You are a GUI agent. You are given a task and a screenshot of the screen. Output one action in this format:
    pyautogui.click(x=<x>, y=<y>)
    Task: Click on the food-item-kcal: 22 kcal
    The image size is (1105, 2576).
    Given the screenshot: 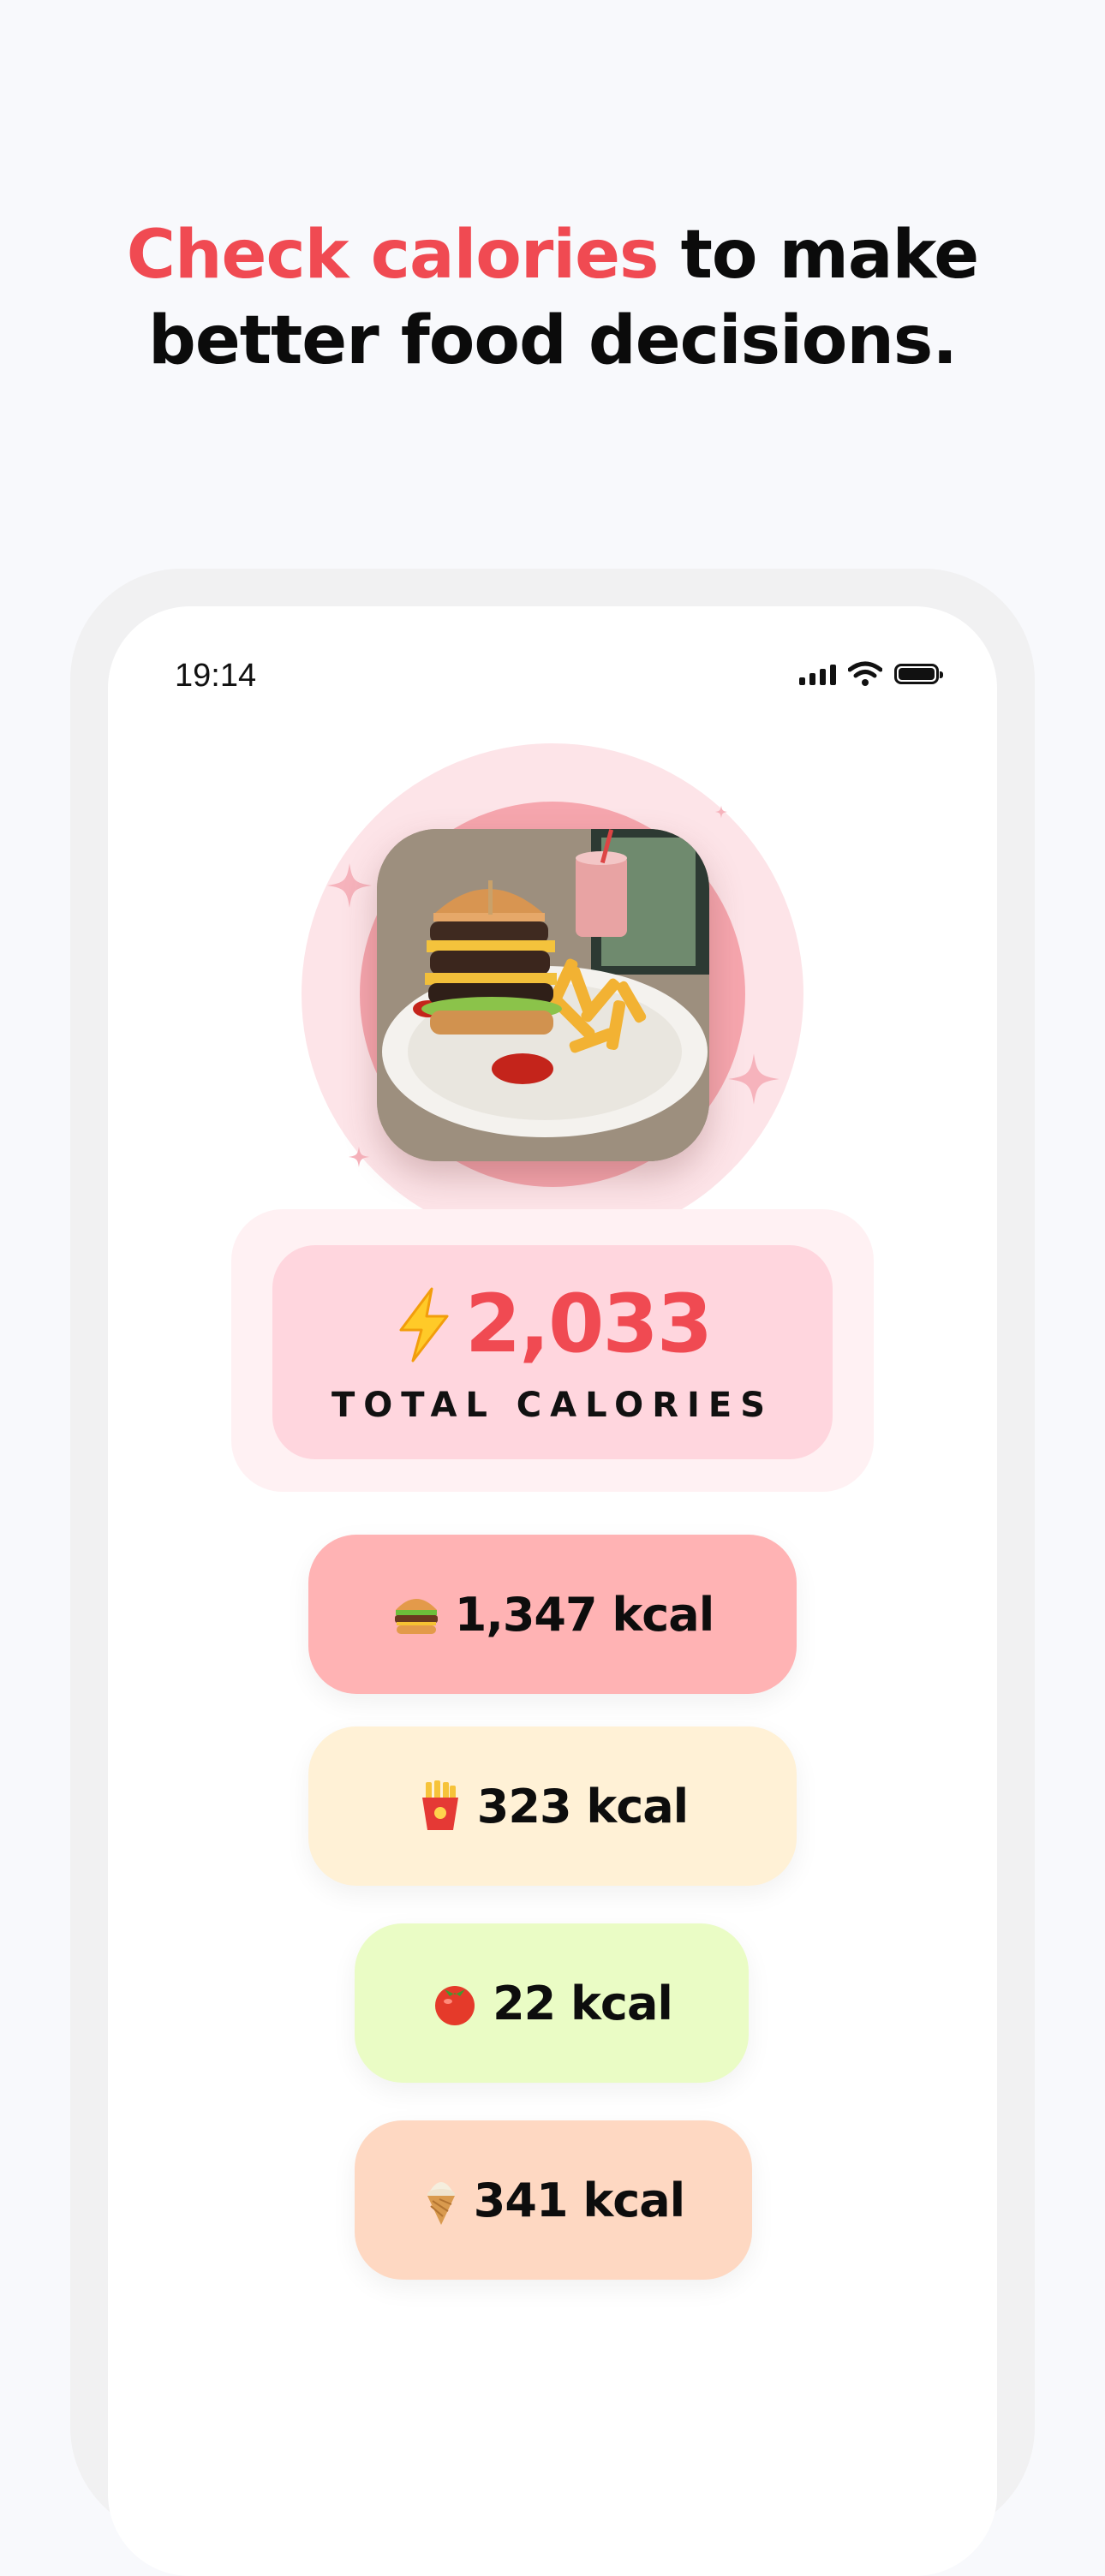 What is the action you would take?
    pyautogui.click(x=583, y=2003)
    